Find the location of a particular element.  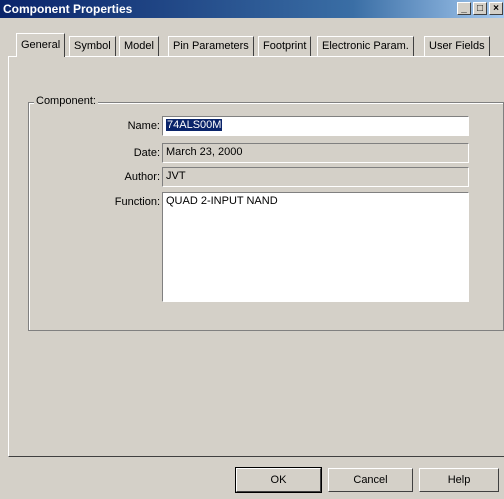

name-field: 74ALS00M is located at coordinates (315, 126).